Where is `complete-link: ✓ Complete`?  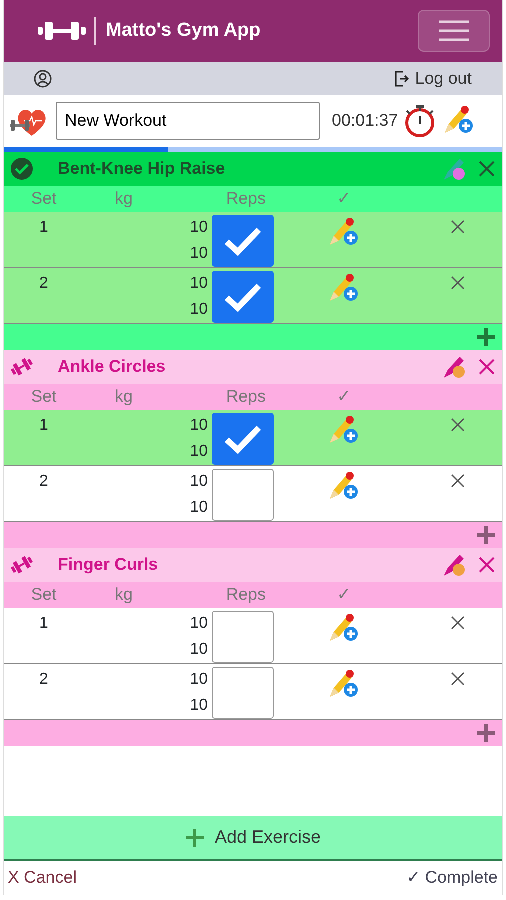
complete-link: ✓ Complete is located at coordinates (452, 878).